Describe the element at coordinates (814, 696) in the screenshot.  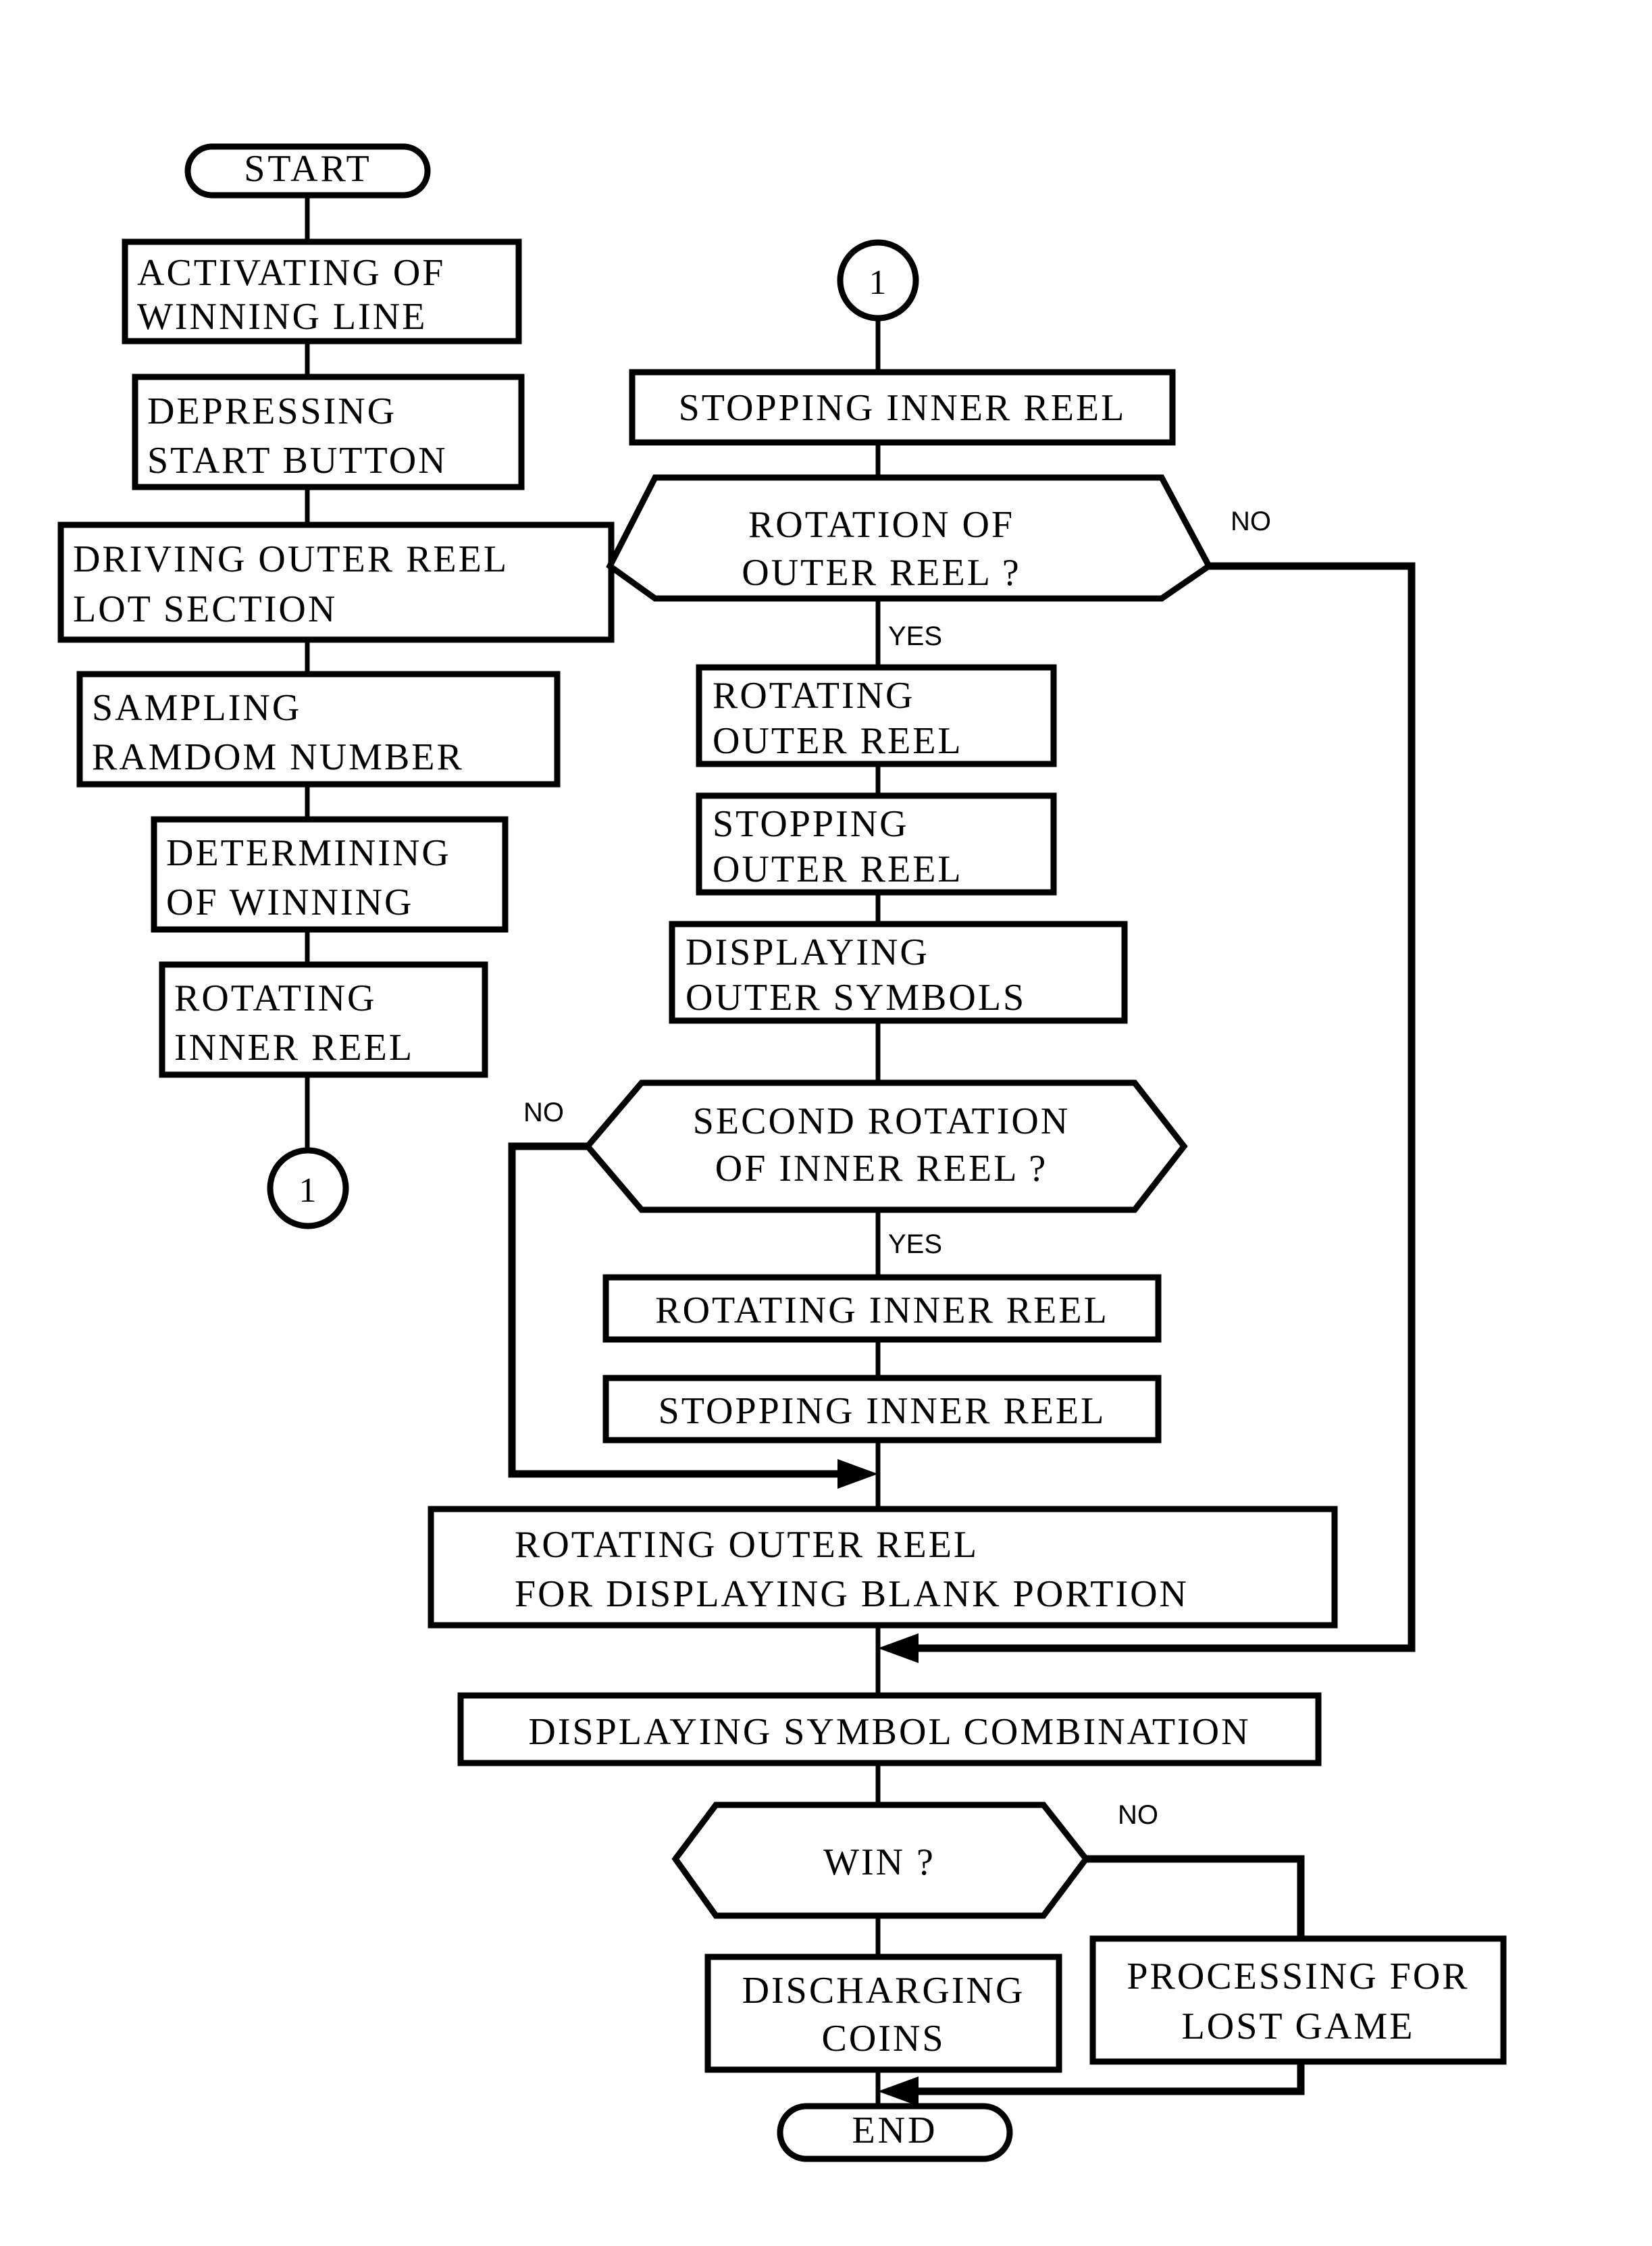
I see `rotating-outer-reel-text-1: ROTATING` at that location.